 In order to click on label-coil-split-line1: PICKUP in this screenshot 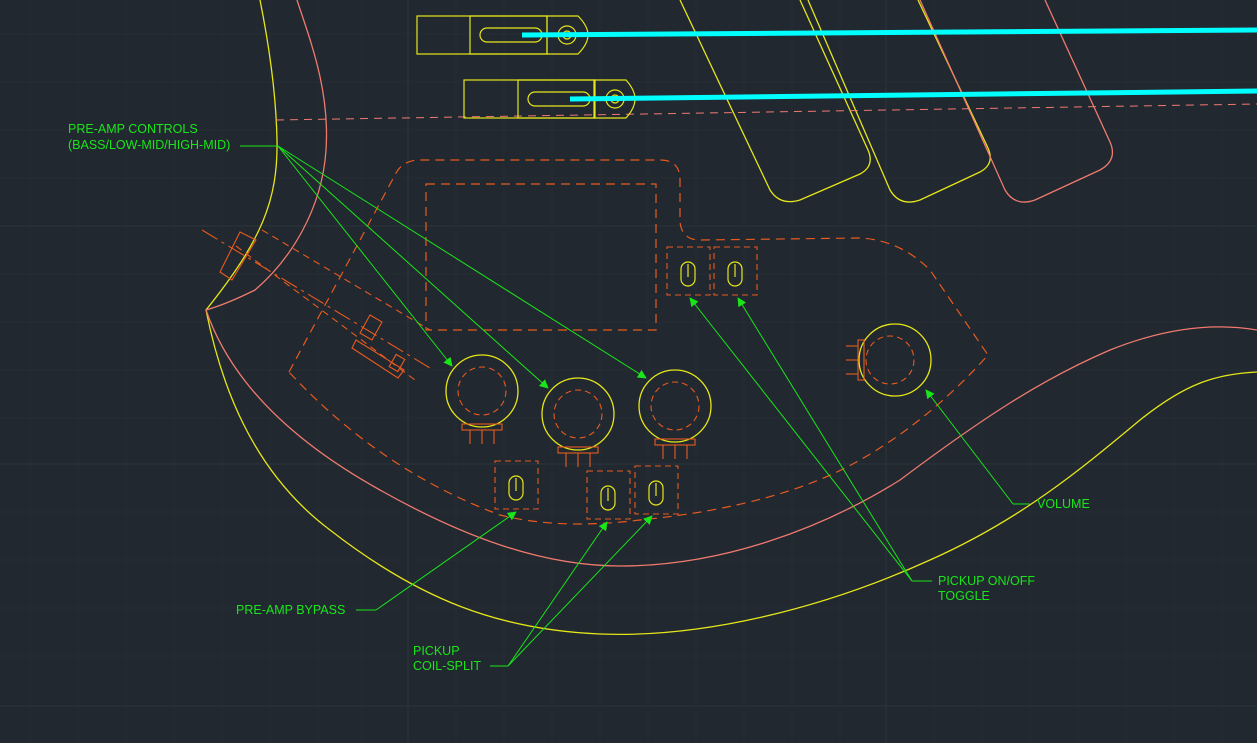, I will do `click(436, 651)`.